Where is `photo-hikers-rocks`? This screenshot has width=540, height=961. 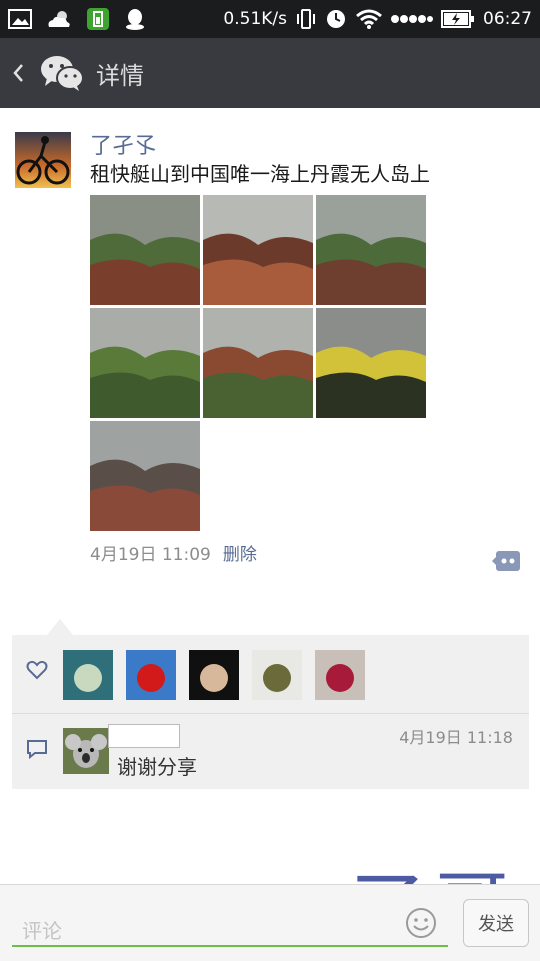 photo-hikers-rocks is located at coordinates (145, 250).